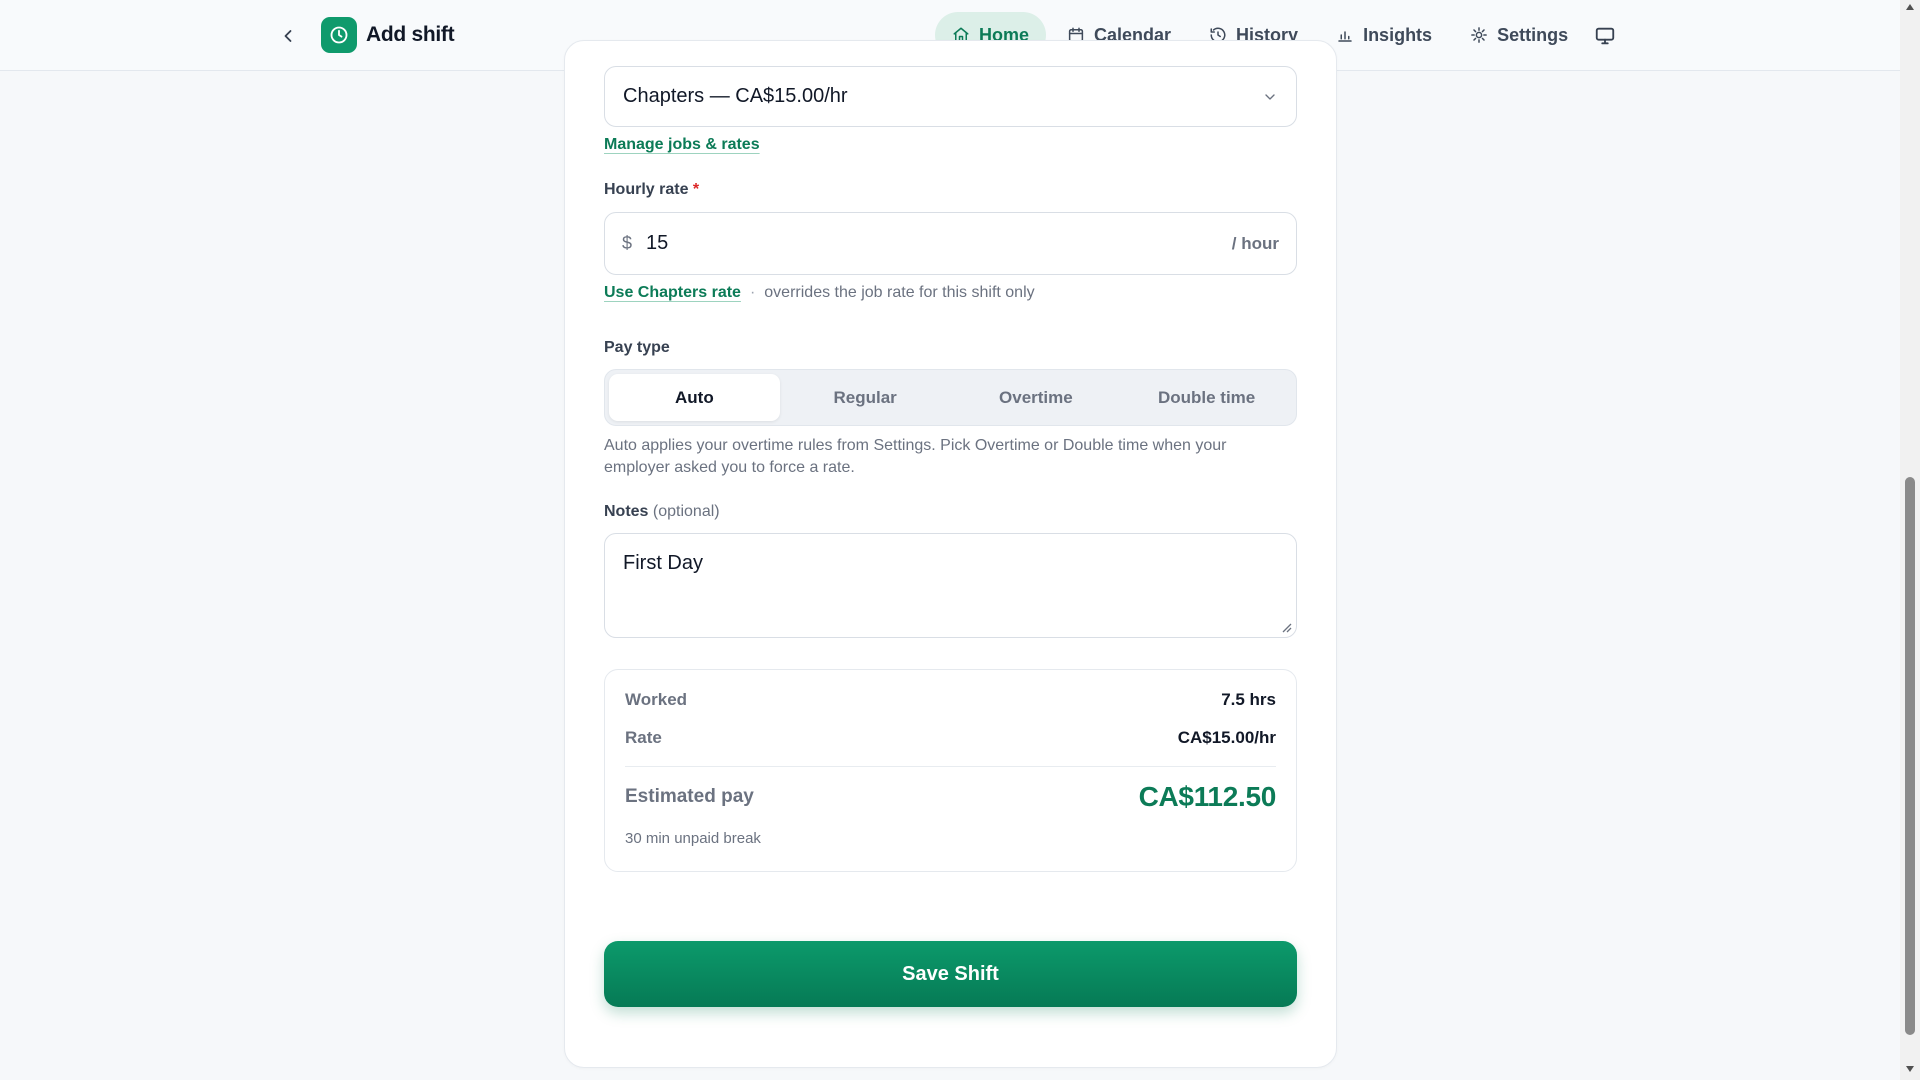 The image size is (1920, 1080). What do you see at coordinates (1910, 1069) in the screenshot?
I see `scroll-down-arrow-icon` at bounding box center [1910, 1069].